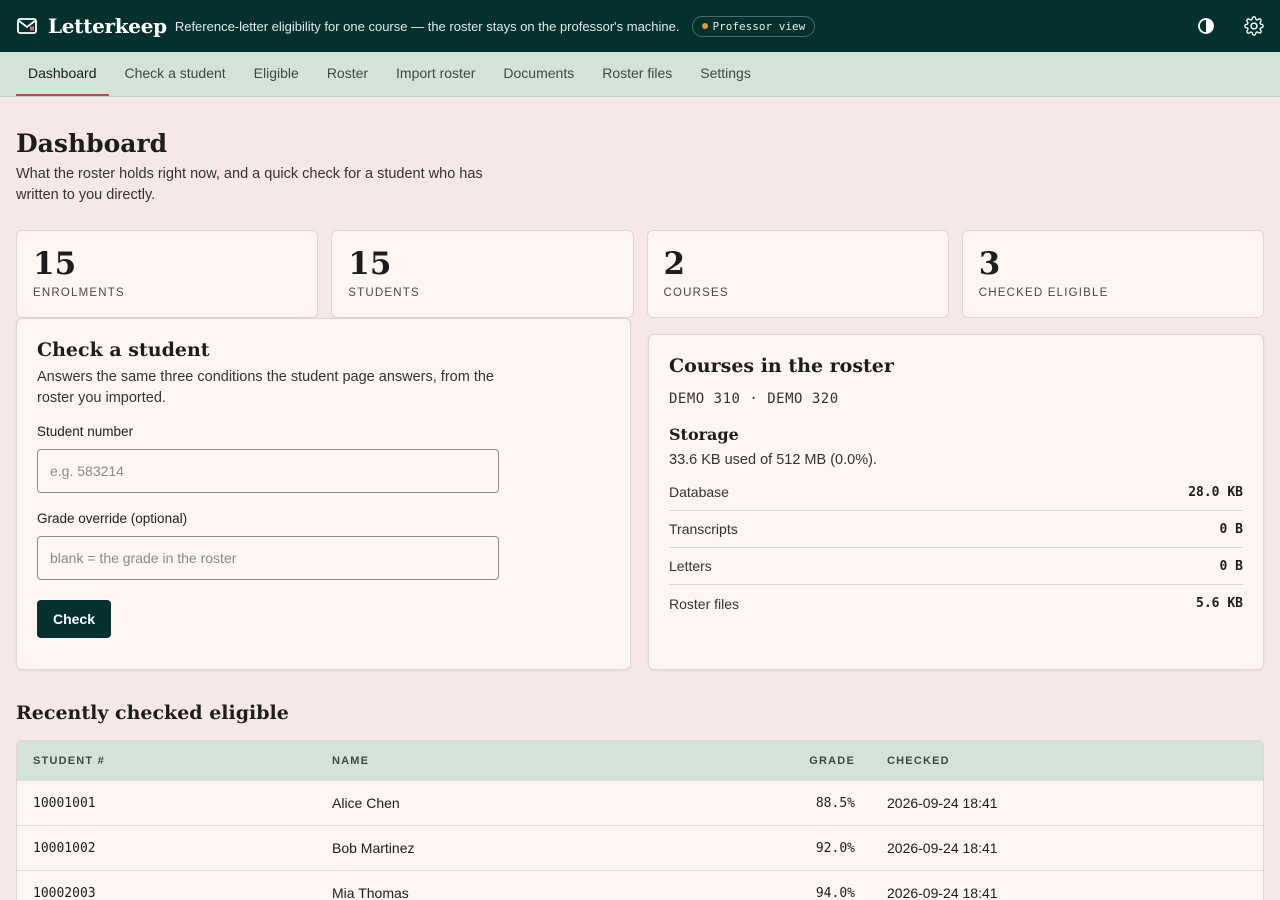 The width and height of the screenshot is (1280, 900). Describe the element at coordinates (1112, 274) in the screenshot. I see `stat-checked-eligible: 3 CHECKED ELIGIBLE` at that location.